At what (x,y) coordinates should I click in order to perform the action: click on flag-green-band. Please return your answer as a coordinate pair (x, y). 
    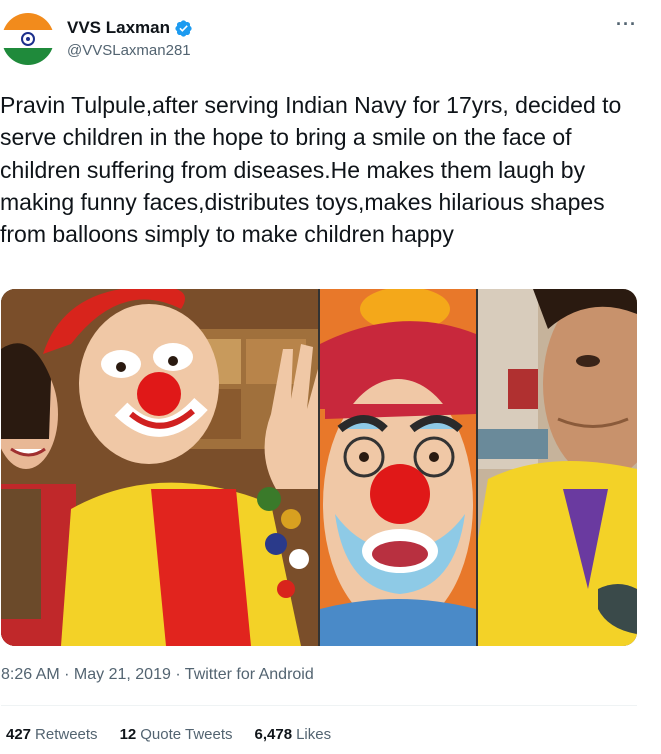
    Looking at the image, I should click on (28, 56).